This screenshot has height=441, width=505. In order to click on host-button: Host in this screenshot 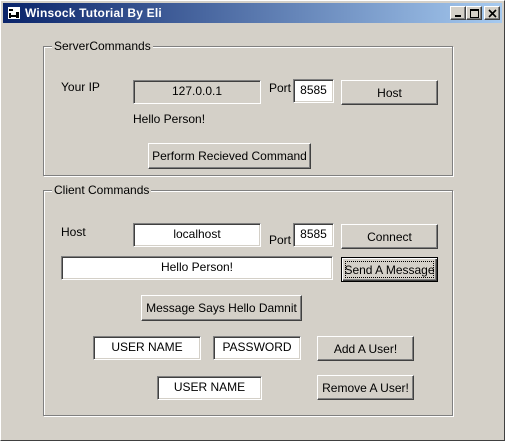, I will do `click(389, 92)`.